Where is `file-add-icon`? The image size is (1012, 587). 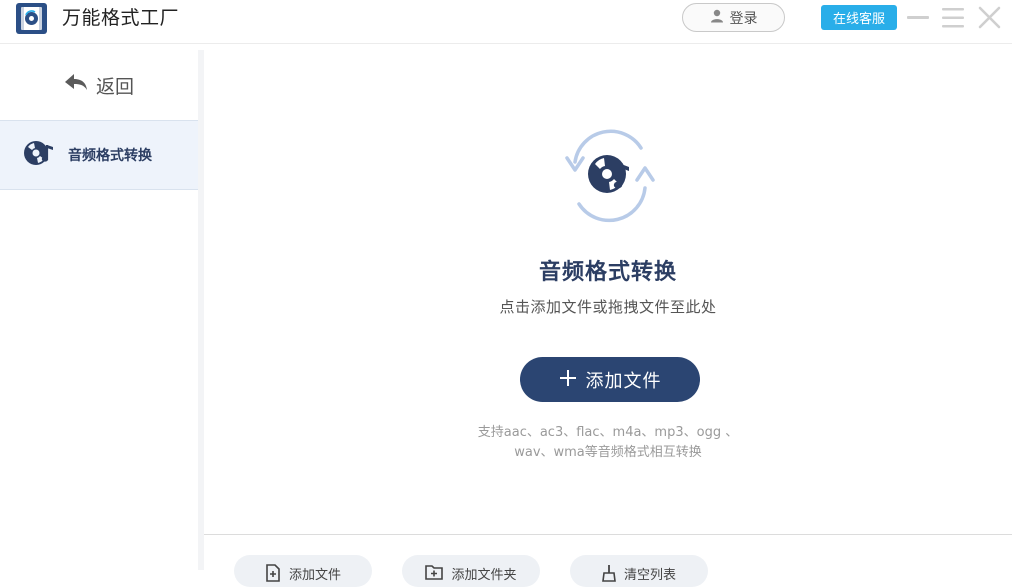 file-add-icon is located at coordinates (273, 575).